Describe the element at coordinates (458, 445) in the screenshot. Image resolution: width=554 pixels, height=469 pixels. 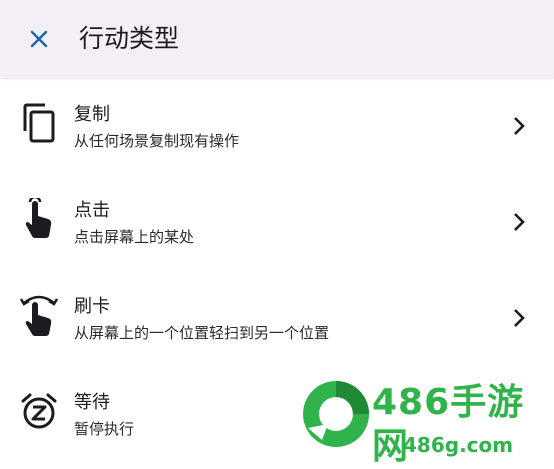
I see `watermark-domain: 486g.com` at that location.